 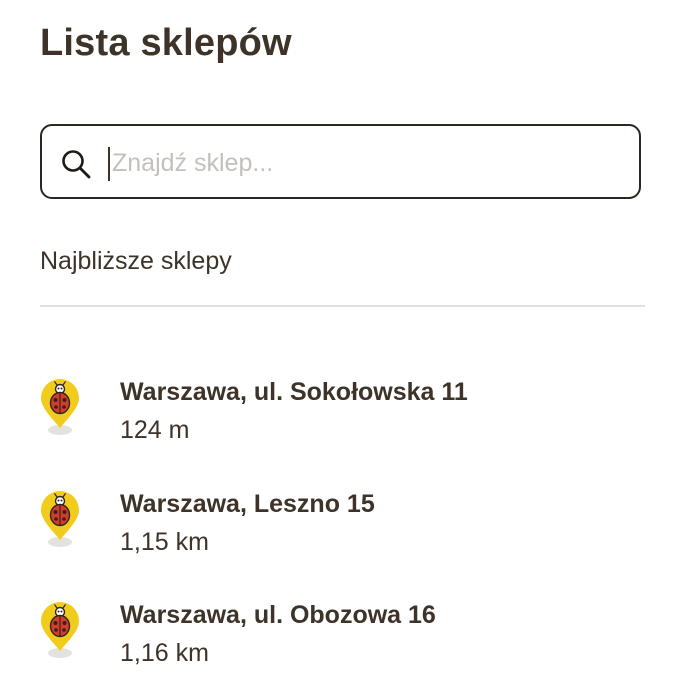 I want to click on divider, so click(x=342, y=306).